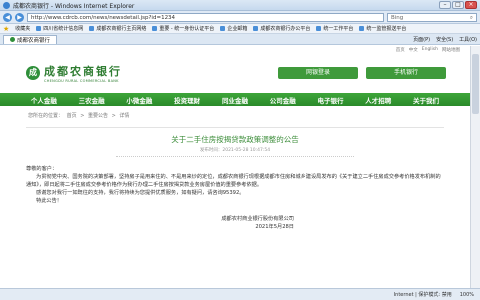 The height and width of the screenshot is (300, 480). Describe the element at coordinates (124, 116) in the screenshot. I see `breadcrumb-current: 详情` at that location.